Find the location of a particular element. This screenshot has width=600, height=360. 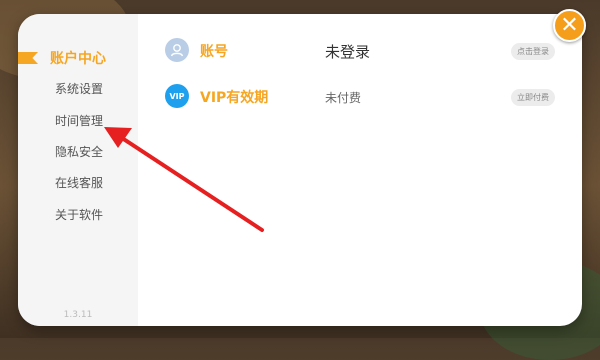

vip-status: 未付费 is located at coordinates (343, 98).